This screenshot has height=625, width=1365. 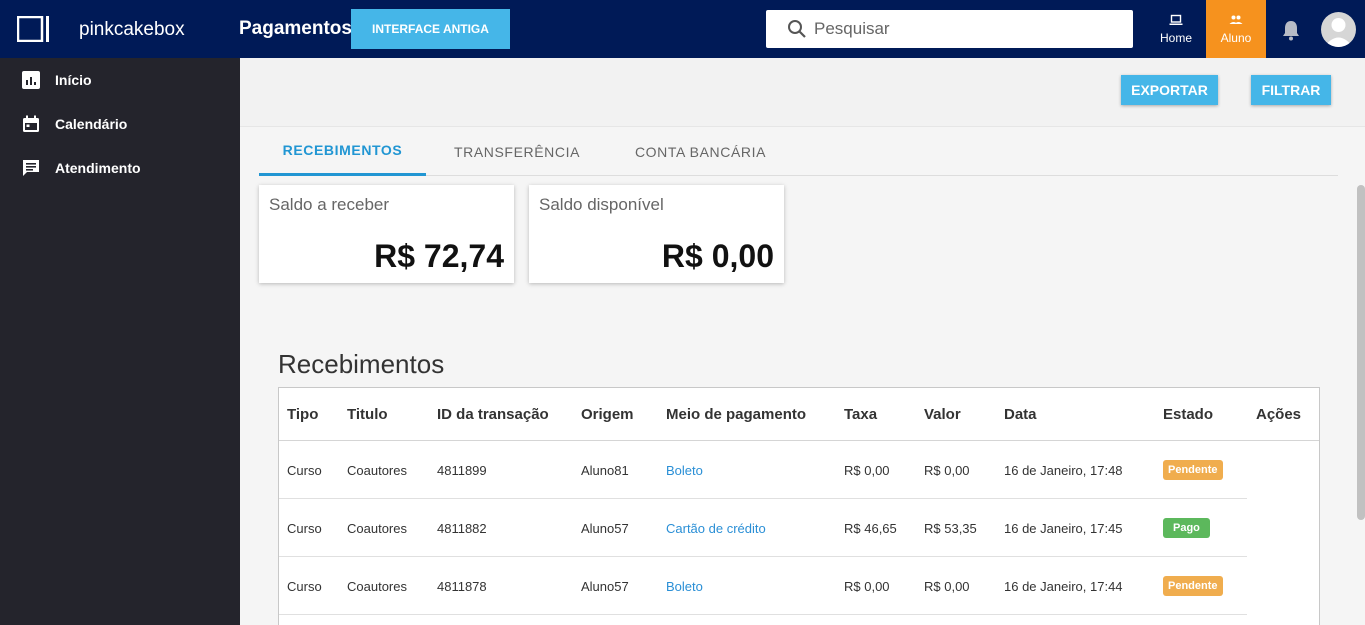 I want to click on chart-icon, so click(x=31, y=80).